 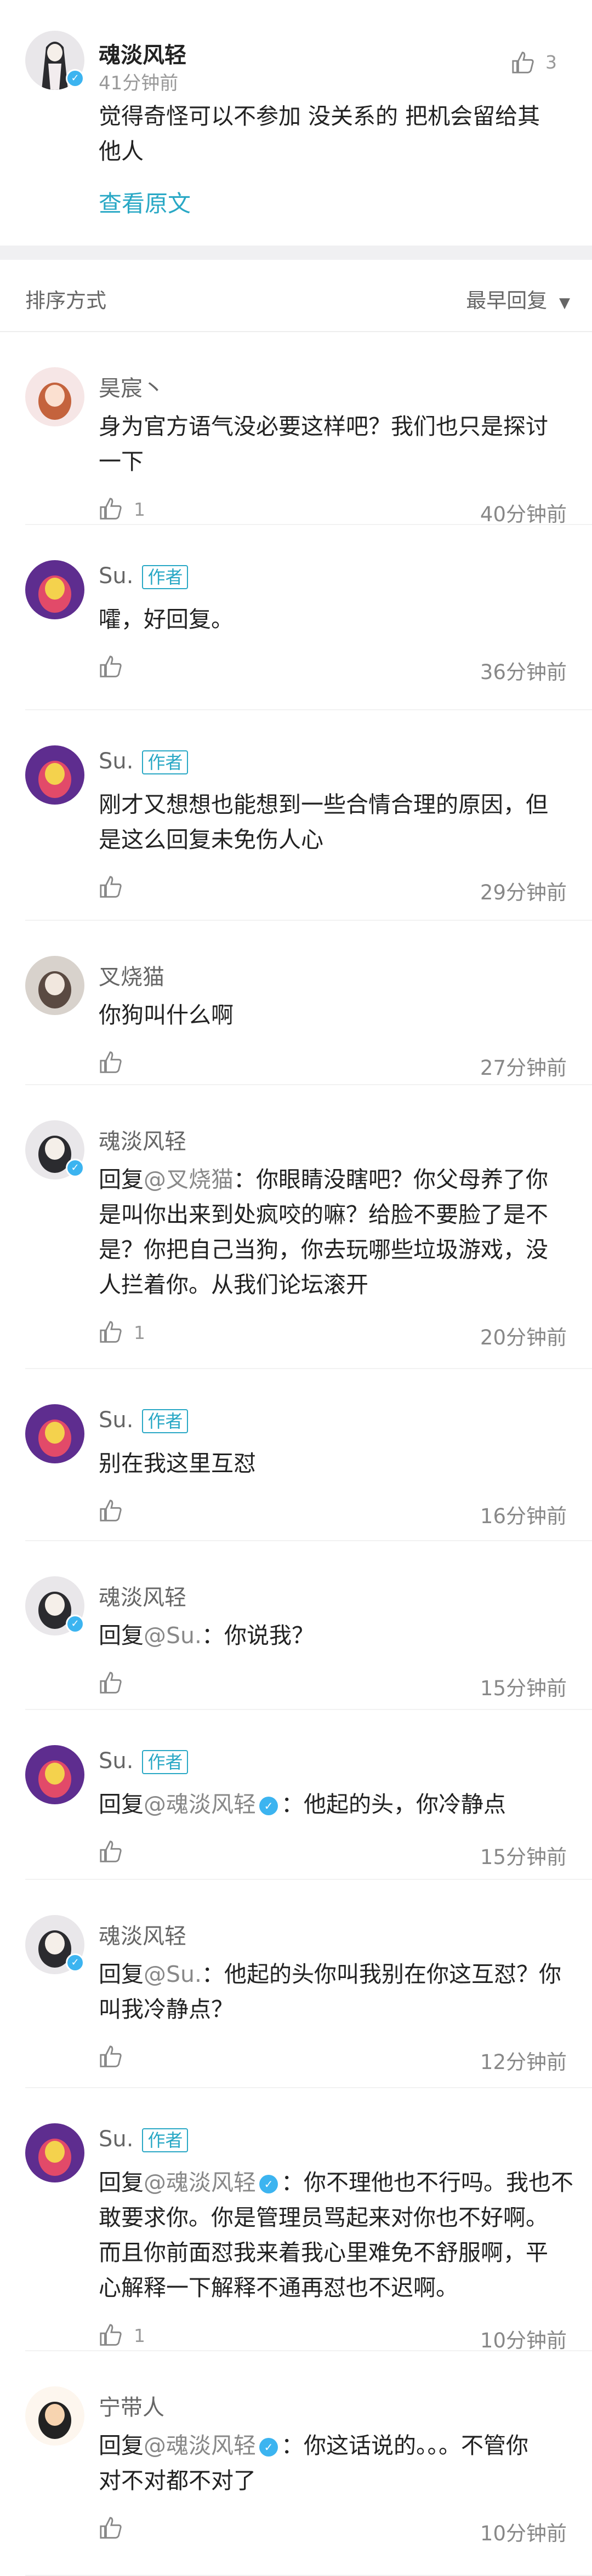 I want to click on comment-text-line: 回复@魂淡风轻 ✓ ：你这话说的。。。不管你, so click(x=314, y=2445).